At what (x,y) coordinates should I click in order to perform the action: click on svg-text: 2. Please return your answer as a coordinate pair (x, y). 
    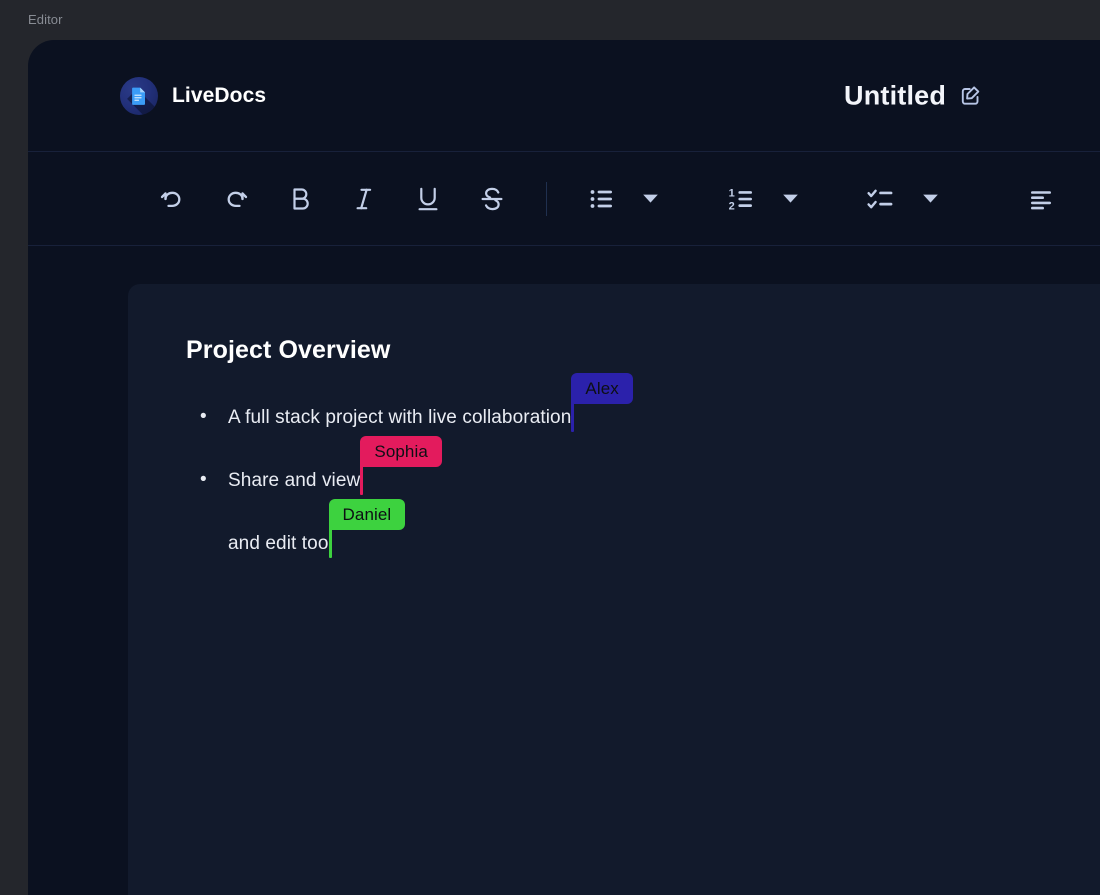
    Looking at the image, I should click on (732, 206).